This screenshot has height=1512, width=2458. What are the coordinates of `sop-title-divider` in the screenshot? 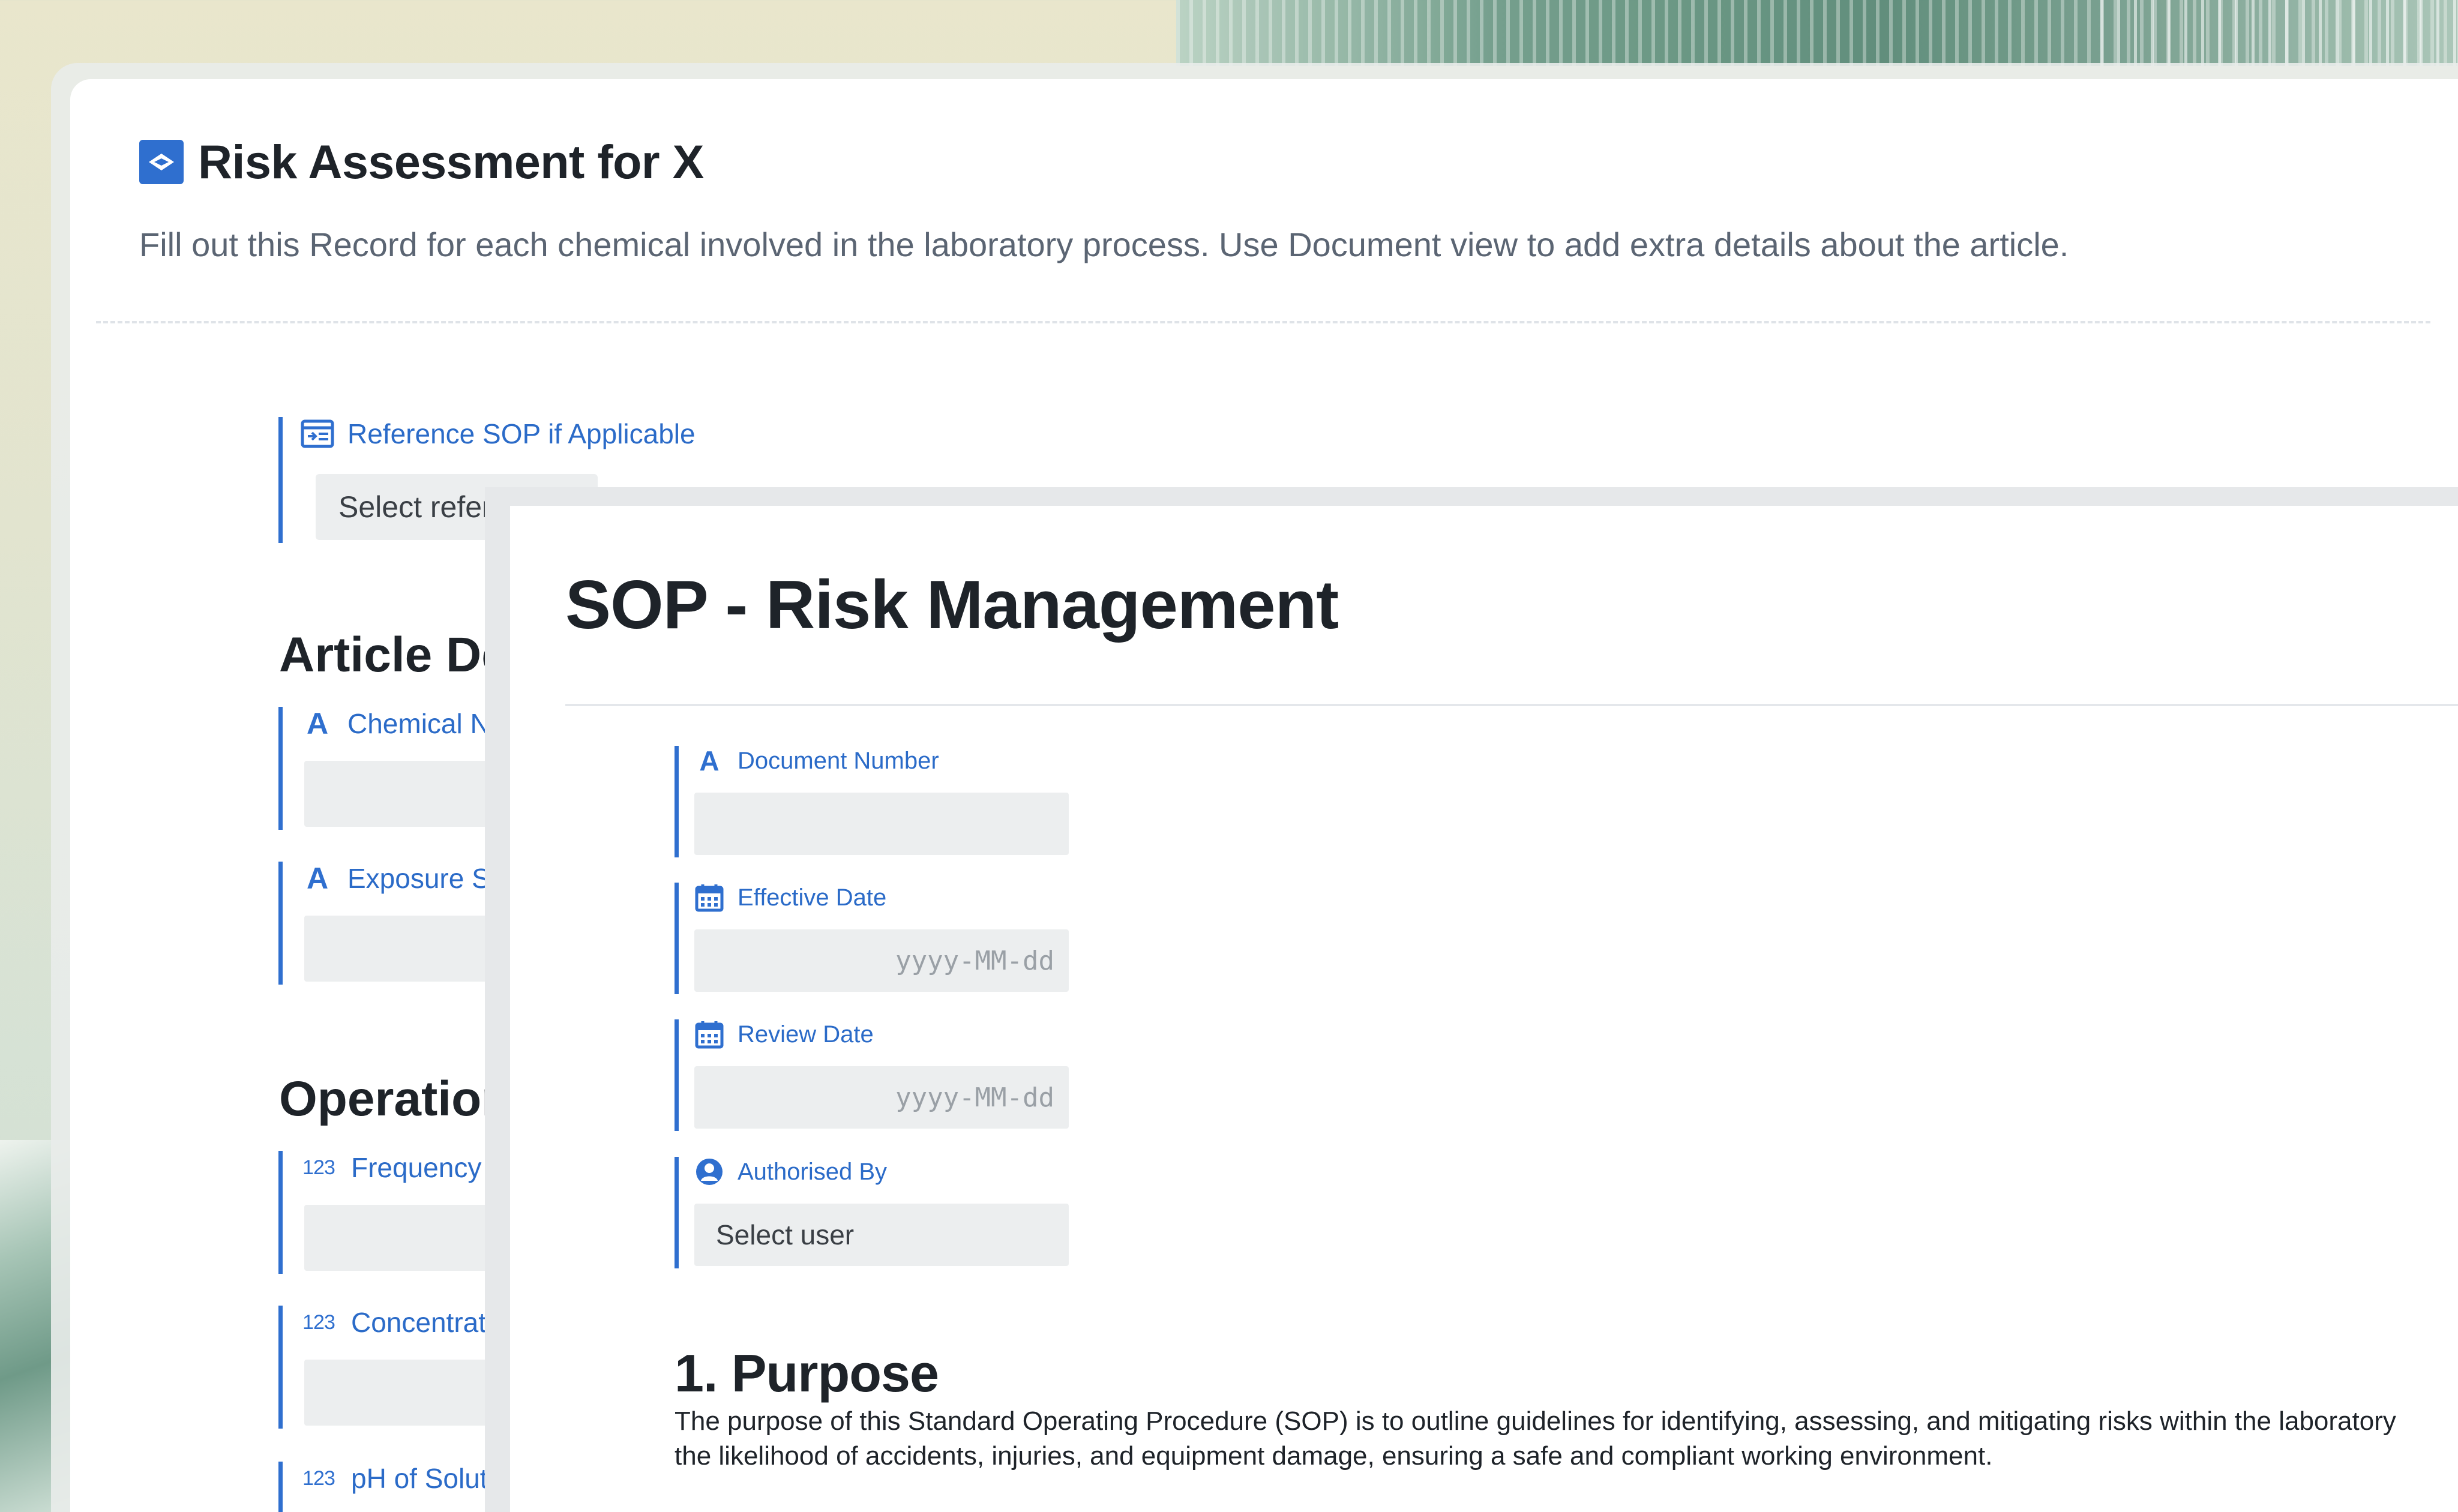 It's located at (1511, 705).